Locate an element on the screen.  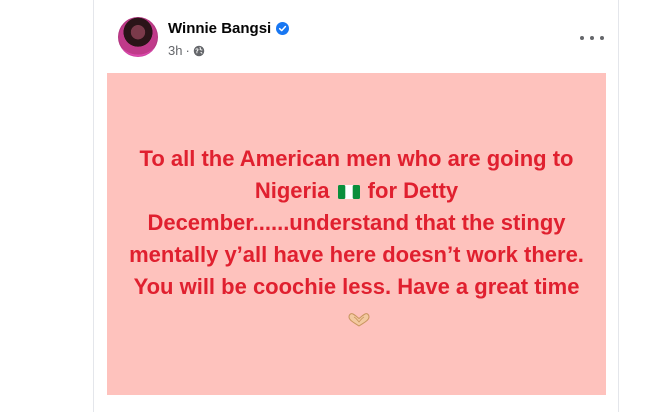
post-meta: 3h · is located at coordinates (186, 50).